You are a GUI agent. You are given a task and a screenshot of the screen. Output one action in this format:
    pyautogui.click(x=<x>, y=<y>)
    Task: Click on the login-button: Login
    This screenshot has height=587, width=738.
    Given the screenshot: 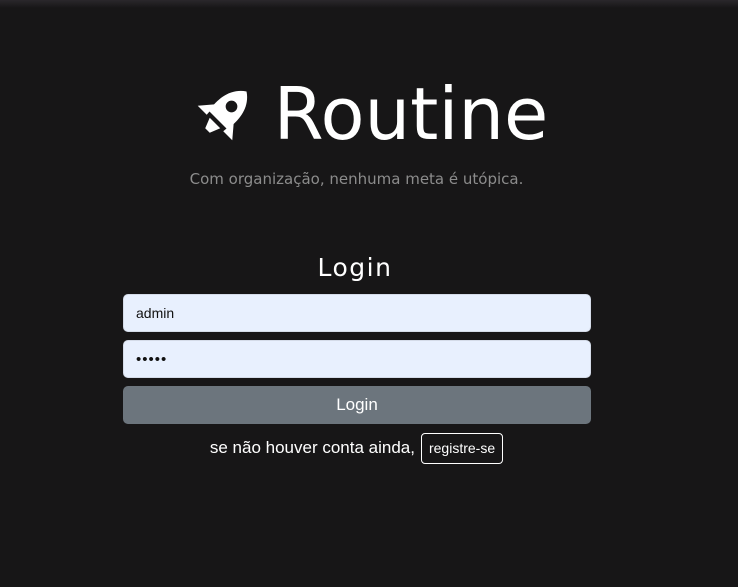 What is the action you would take?
    pyautogui.click(x=357, y=405)
    